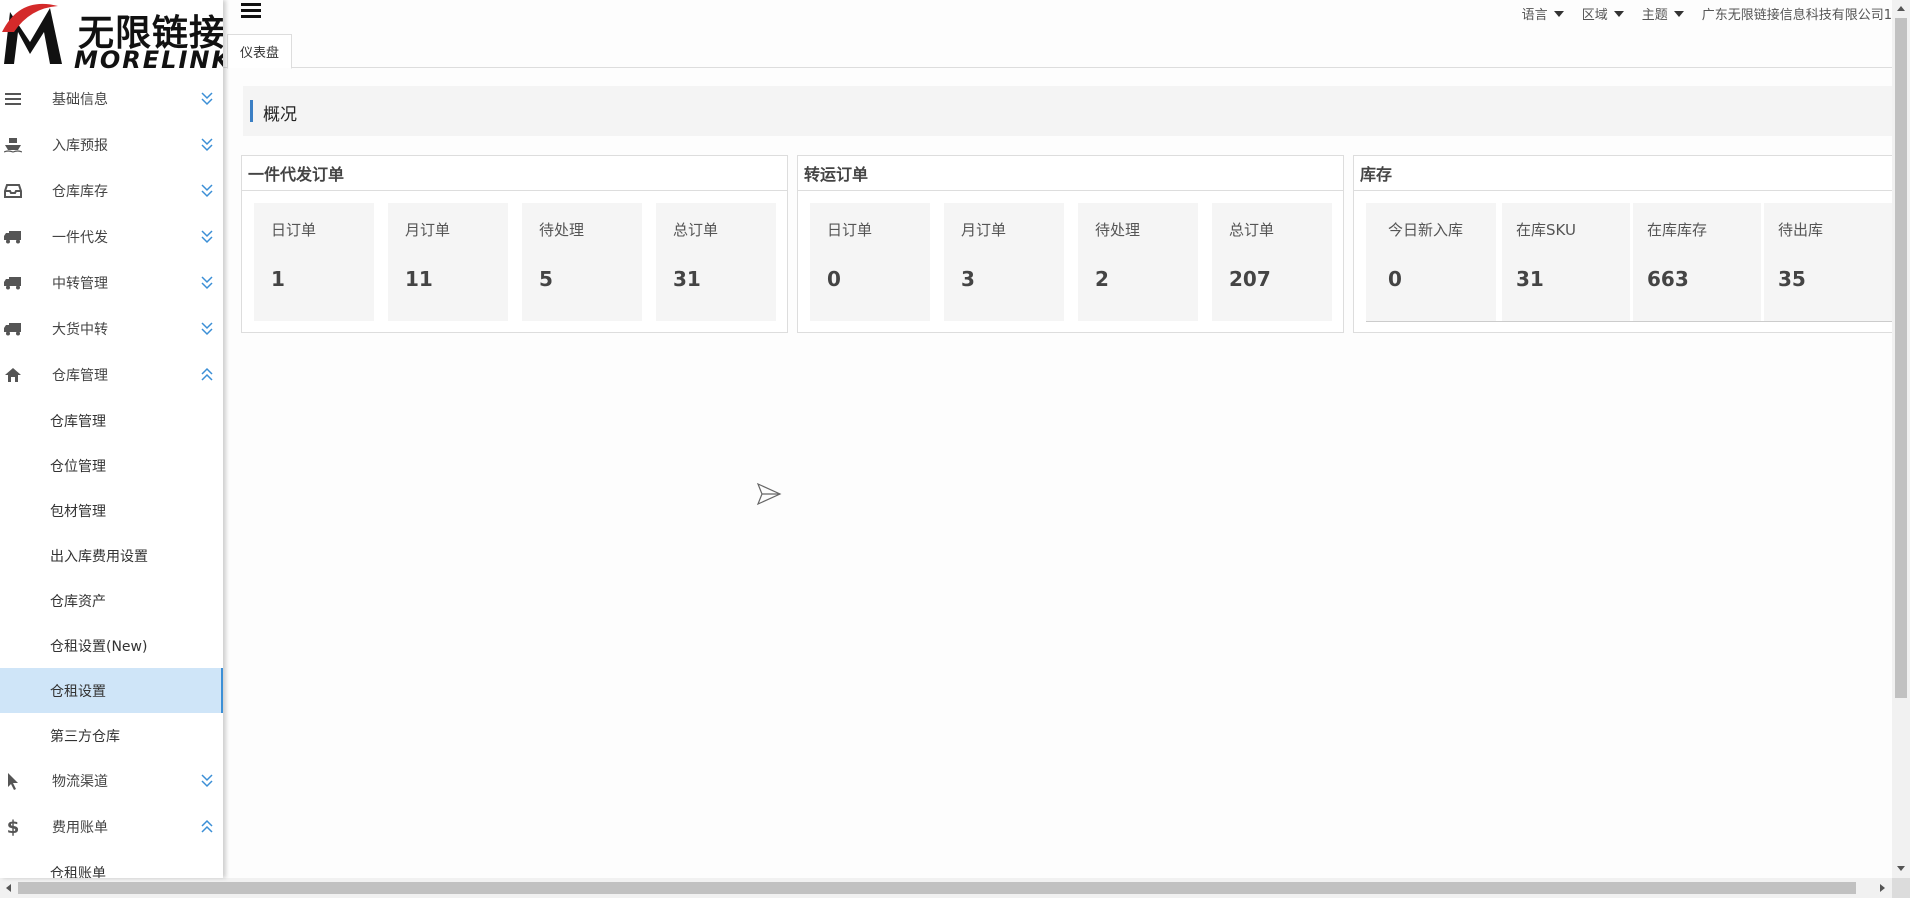  What do you see at coordinates (32, 33) in the screenshot?
I see `logo-mark-icon` at bounding box center [32, 33].